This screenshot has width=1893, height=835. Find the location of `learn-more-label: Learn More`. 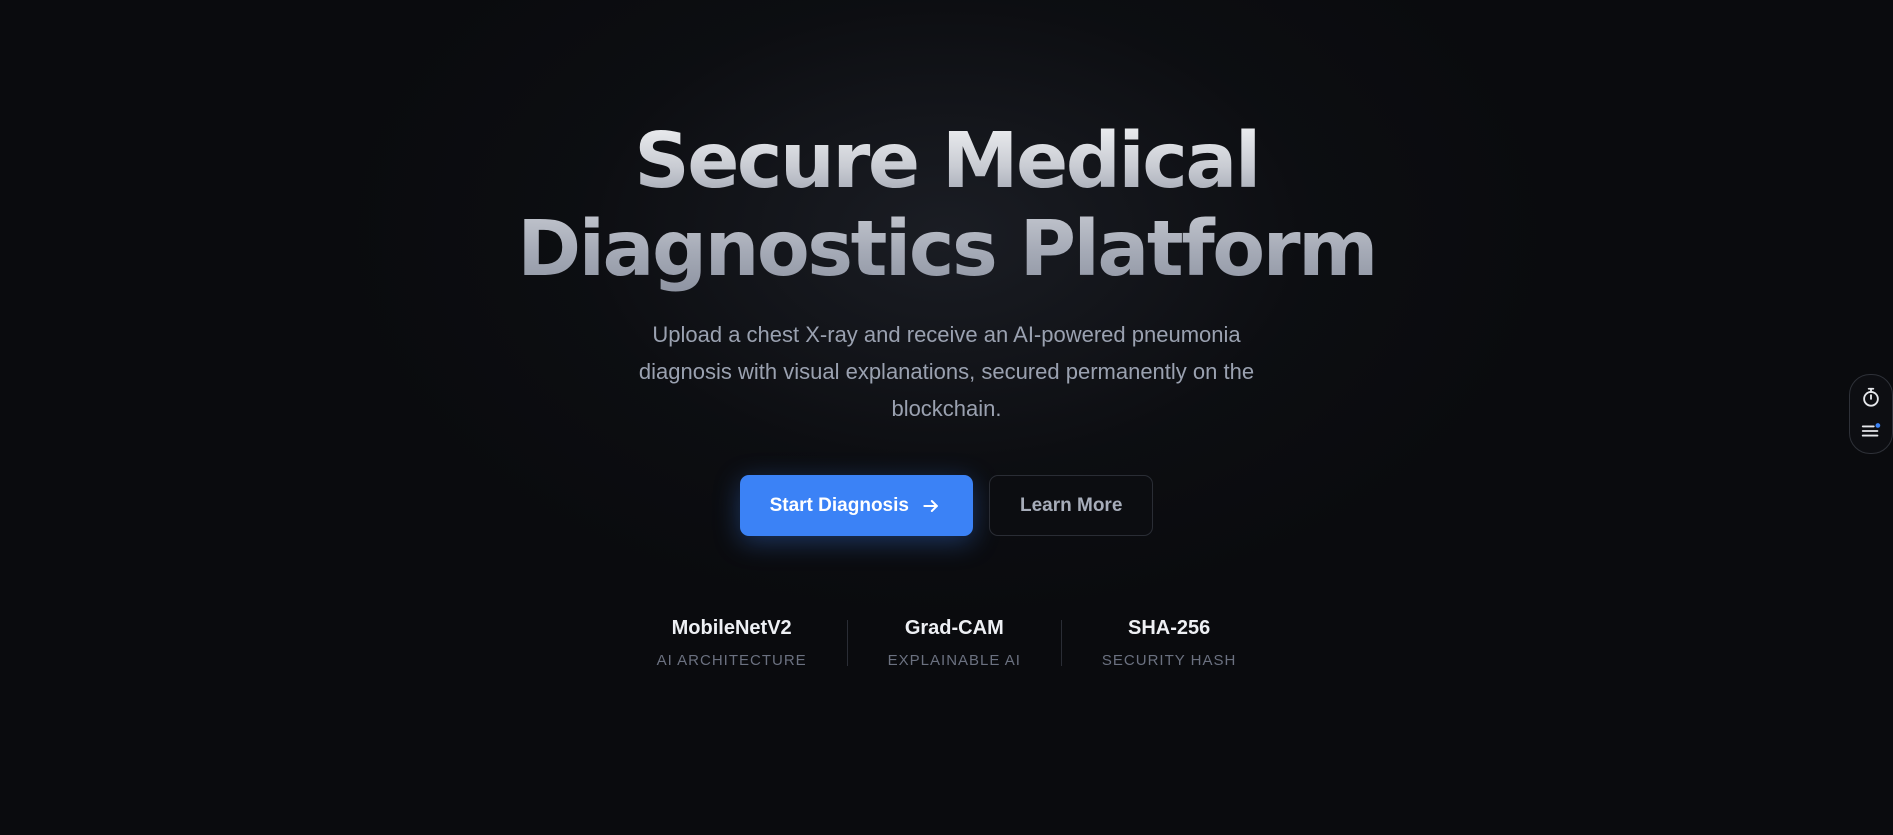

learn-more-label: Learn More is located at coordinates (1071, 505).